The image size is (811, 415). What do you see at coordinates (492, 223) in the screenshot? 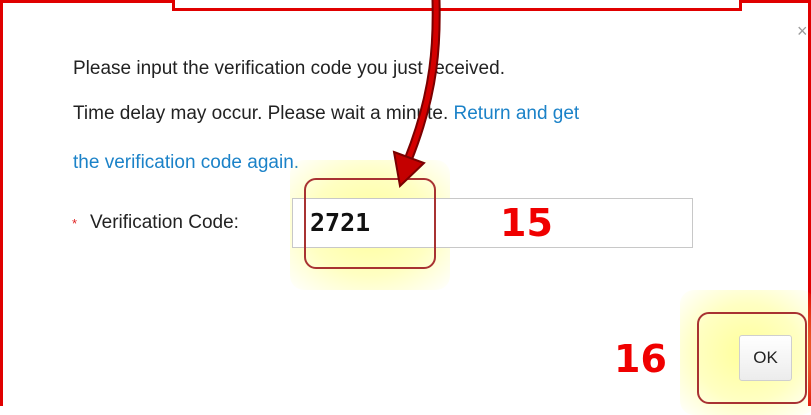
I see `verification-code-input: 2721` at bounding box center [492, 223].